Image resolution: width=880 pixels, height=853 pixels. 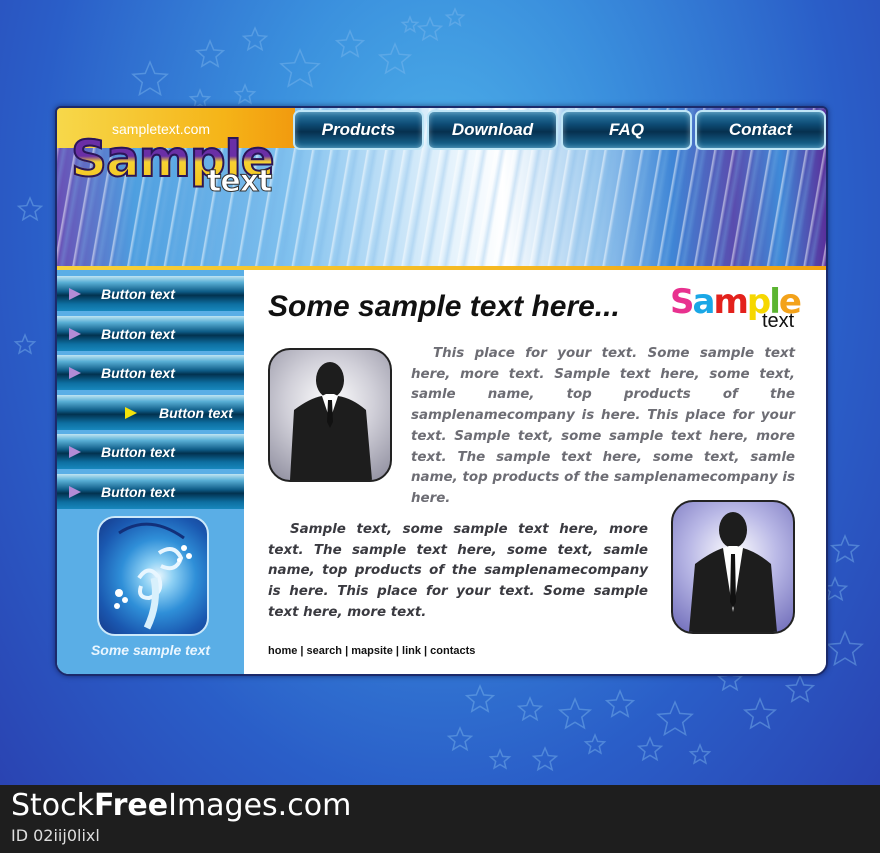 What do you see at coordinates (440, 819) in the screenshot?
I see `watermark-bar: StockFreeImages.com ID 02iij0lixl` at bounding box center [440, 819].